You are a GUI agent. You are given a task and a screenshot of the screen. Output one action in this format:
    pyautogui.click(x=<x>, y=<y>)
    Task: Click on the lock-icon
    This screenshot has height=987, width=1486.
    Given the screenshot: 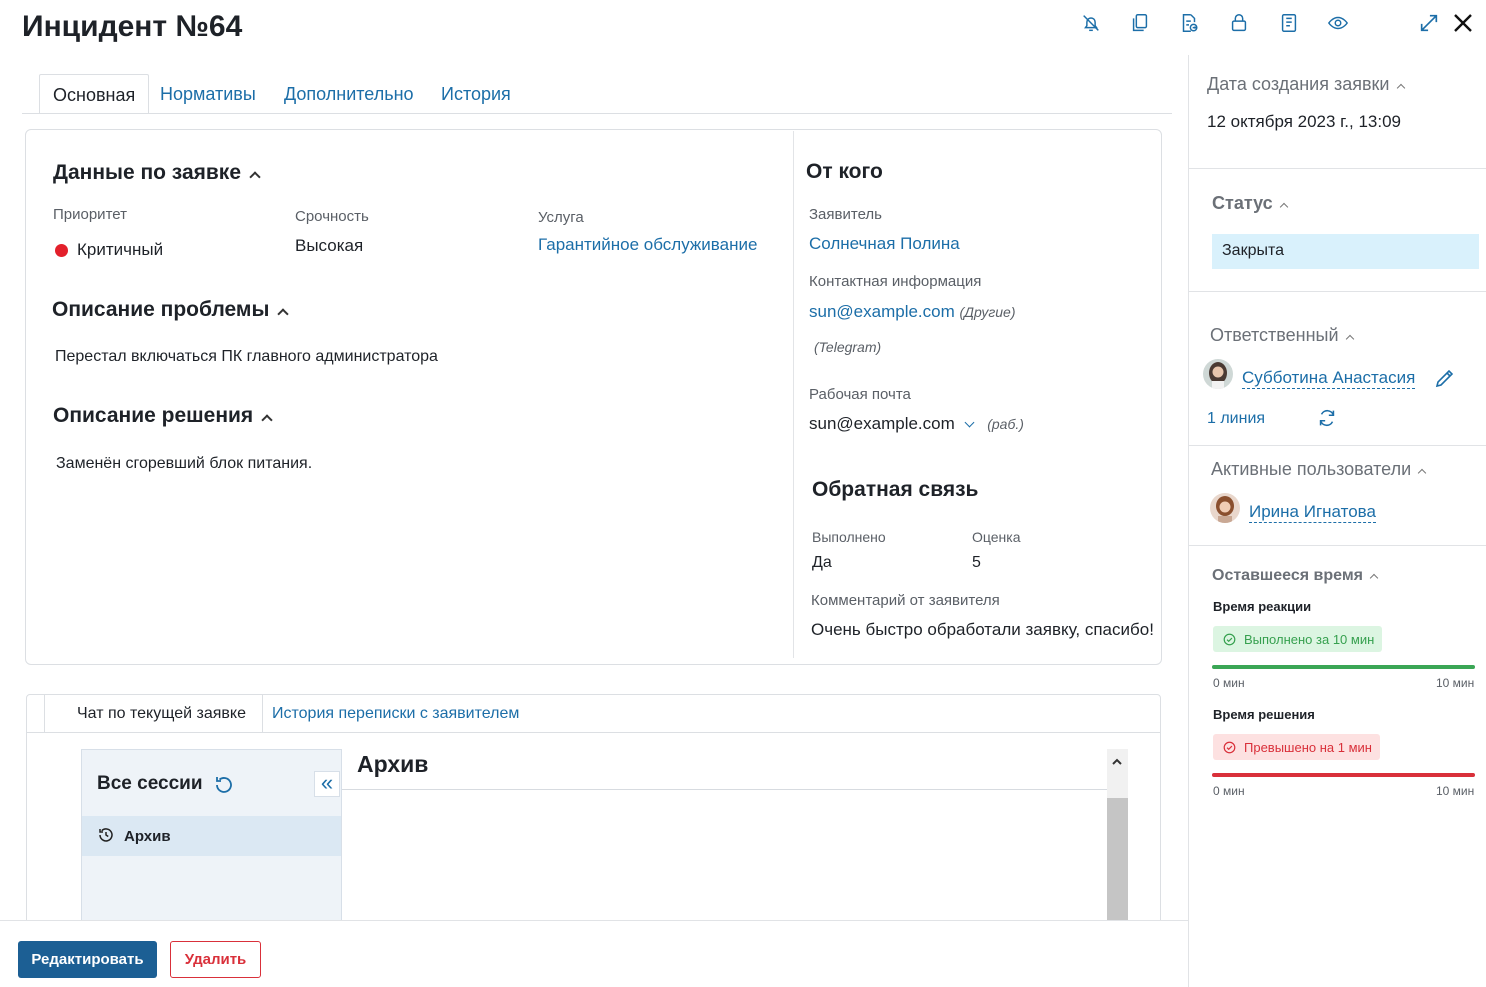 What is the action you would take?
    pyautogui.click(x=1241, y=25)
    